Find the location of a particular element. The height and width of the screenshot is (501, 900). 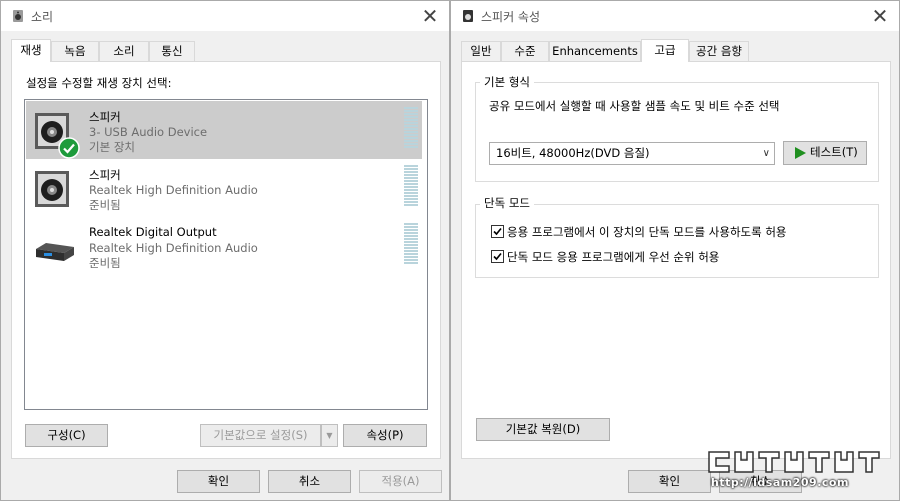

instruction-text: 설정을 수정할 재생 장치 선택: is located at coordinates (99, 83).